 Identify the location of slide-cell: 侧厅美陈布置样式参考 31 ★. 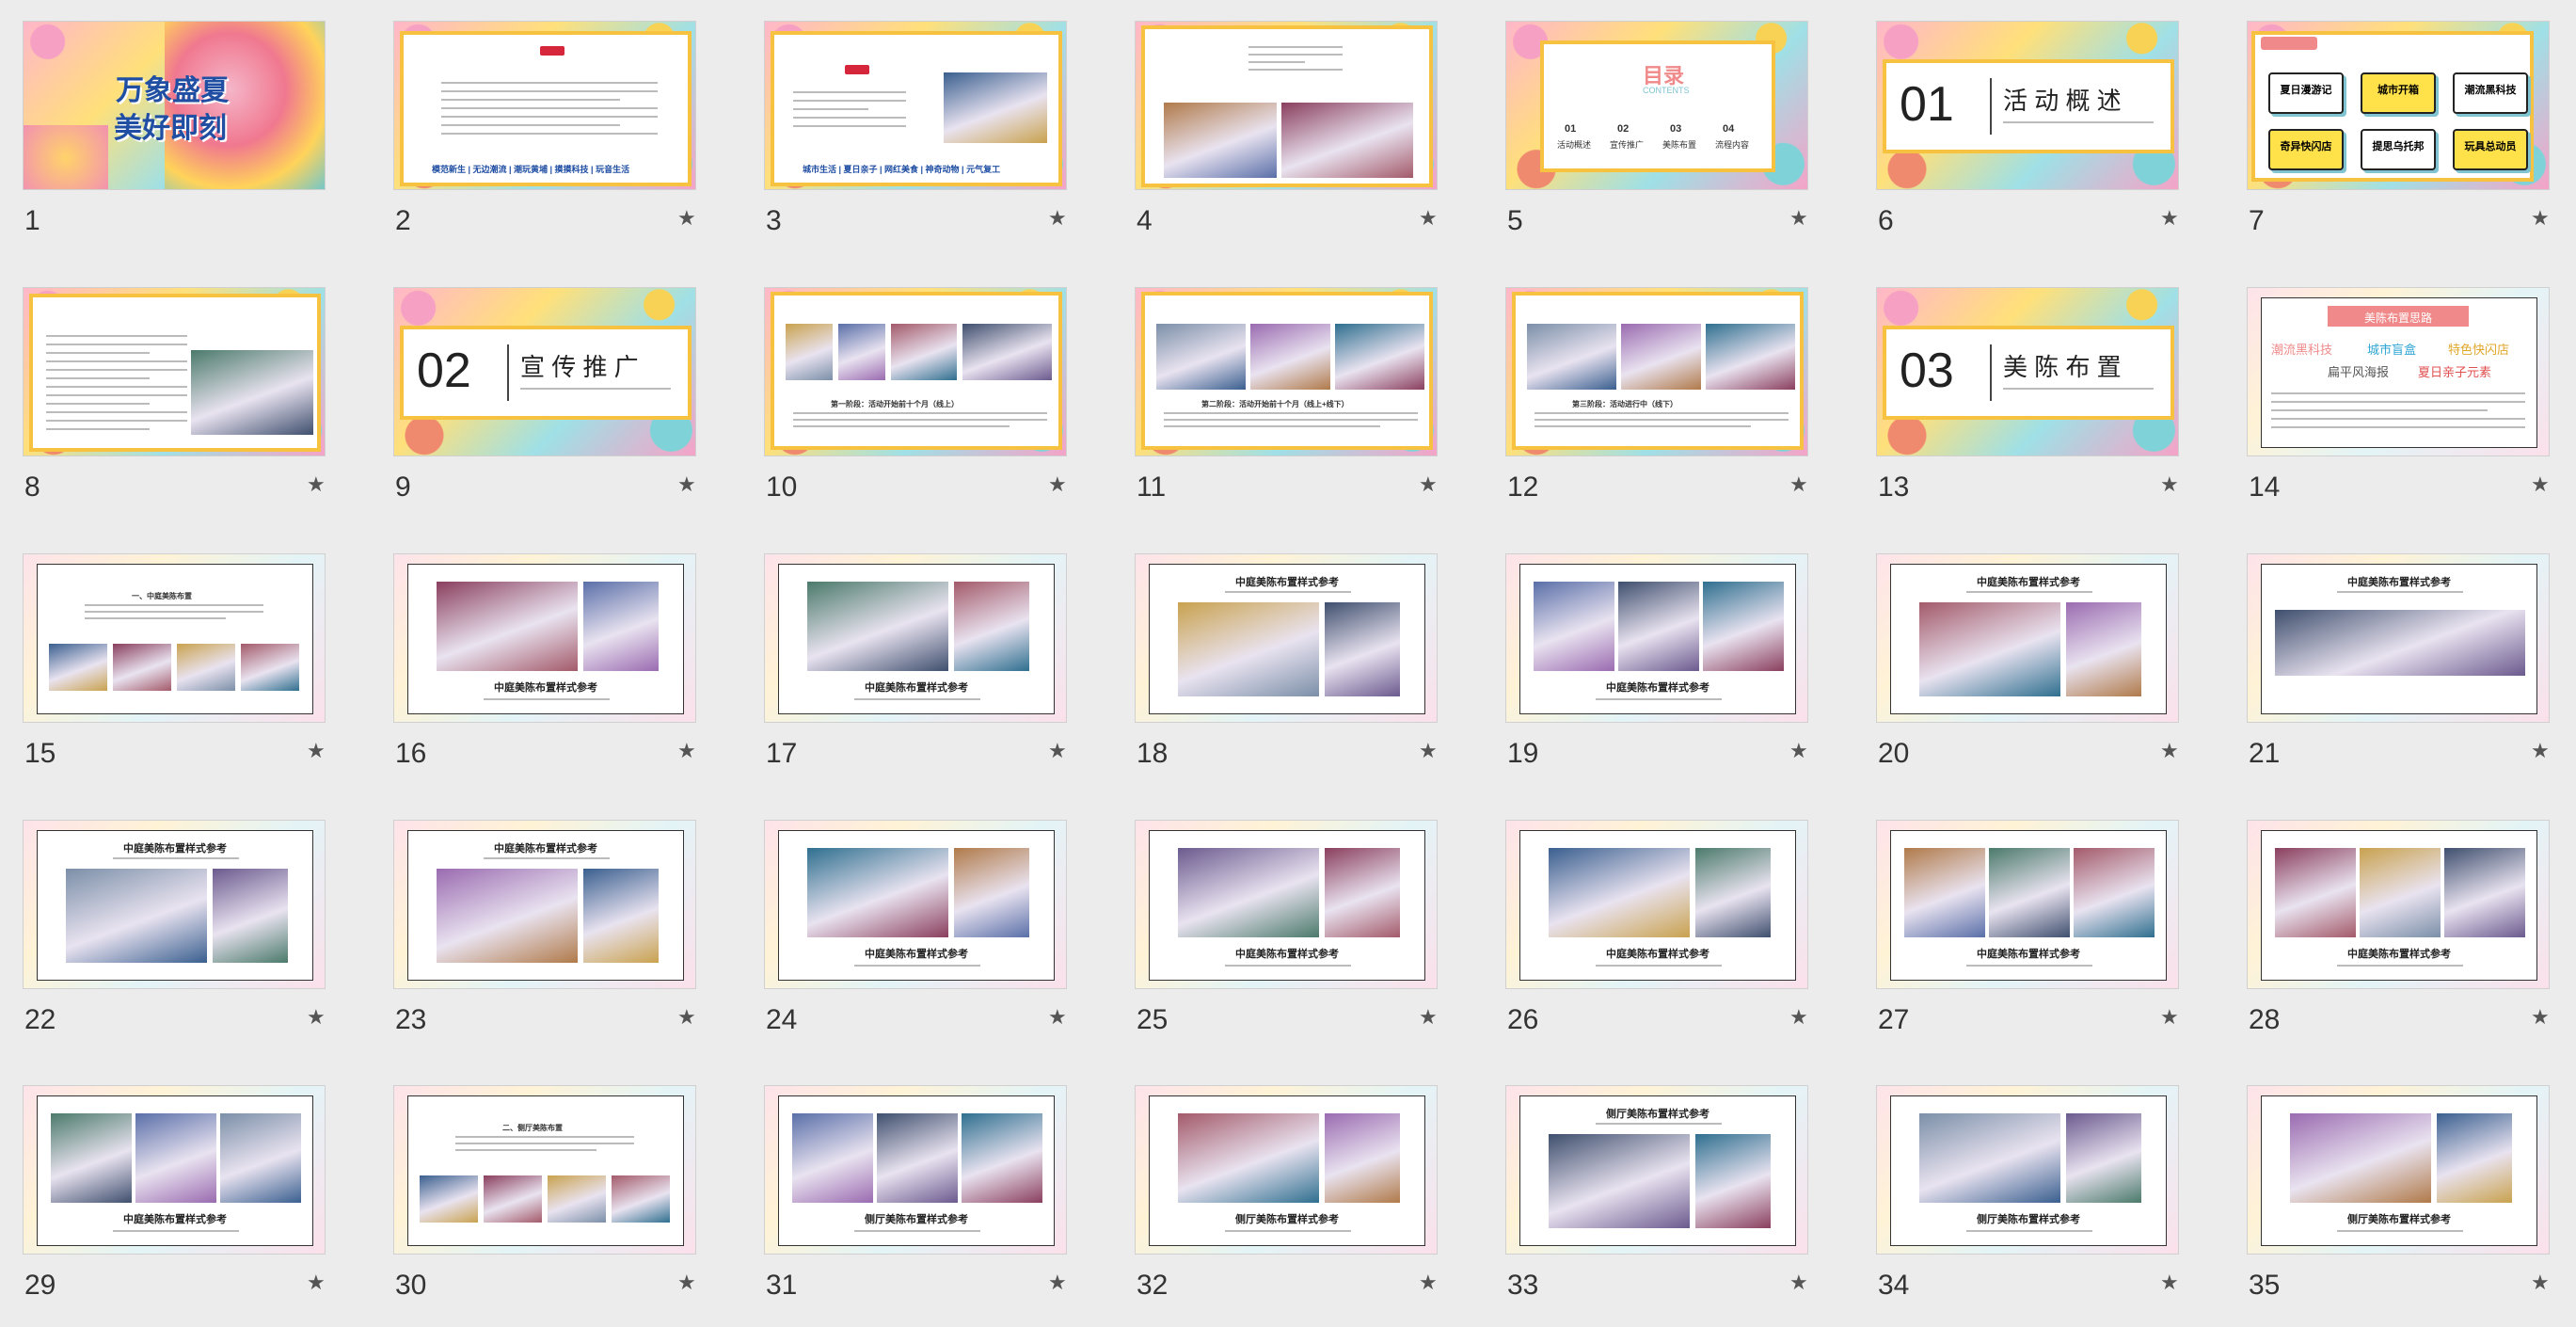
(916, 1193).